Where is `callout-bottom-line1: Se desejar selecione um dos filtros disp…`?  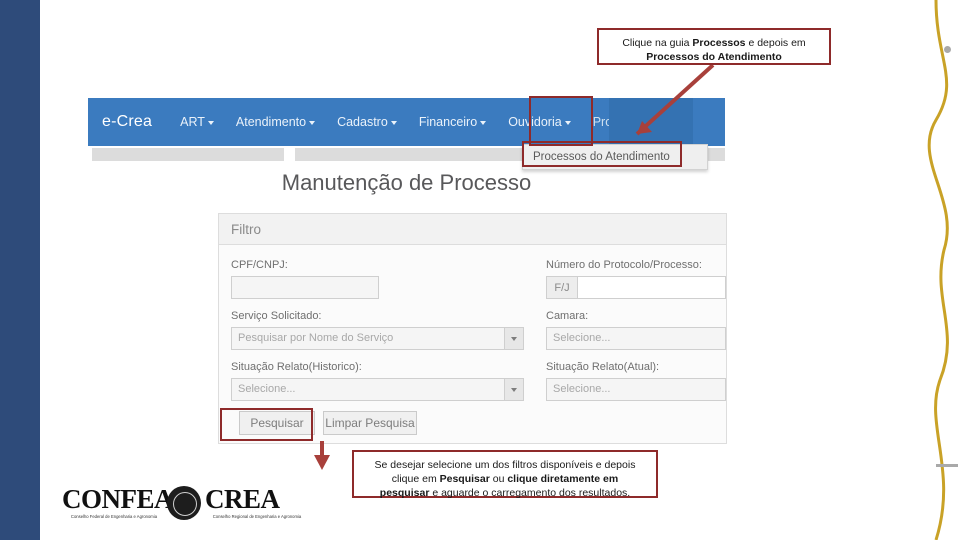
callout-bottom-line1: Se desejar selecione um dos filtros disp… is located at coordinates (505, 465).